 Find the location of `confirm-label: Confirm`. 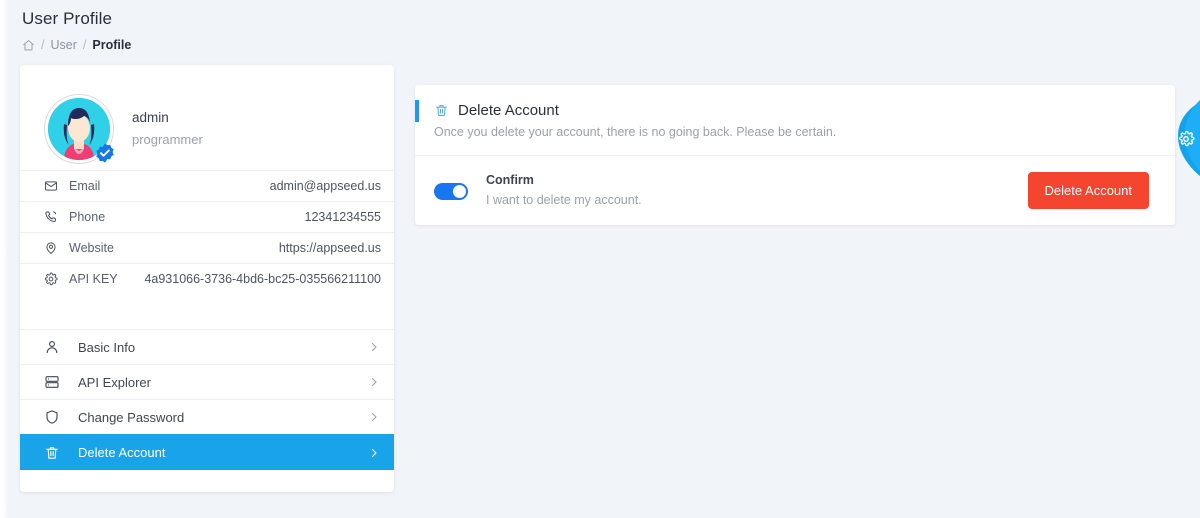

confirm-label: Confirm is located at coordinates (510, 180).